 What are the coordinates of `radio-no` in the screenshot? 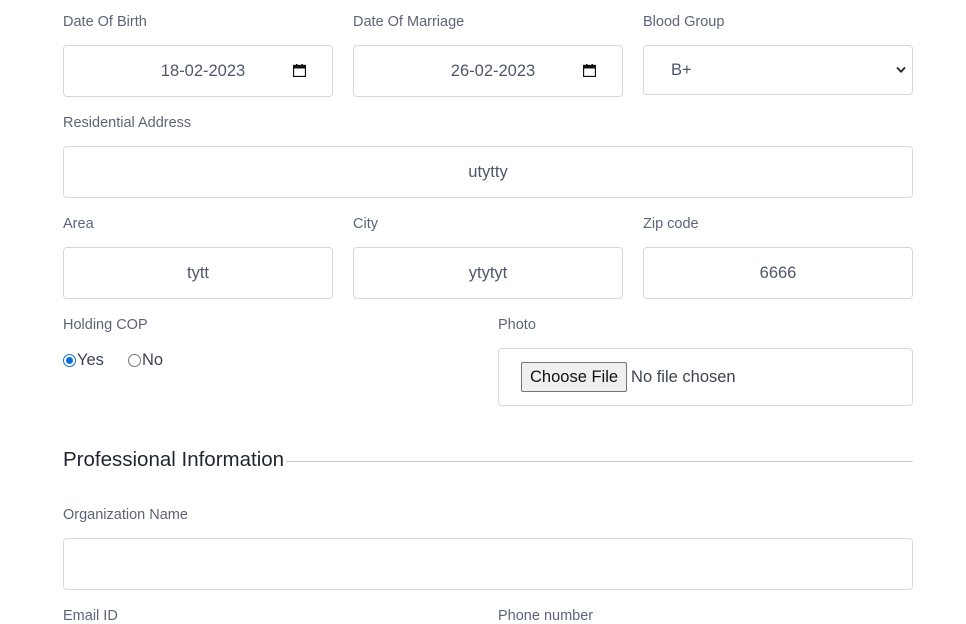 It's located at (134, 360).